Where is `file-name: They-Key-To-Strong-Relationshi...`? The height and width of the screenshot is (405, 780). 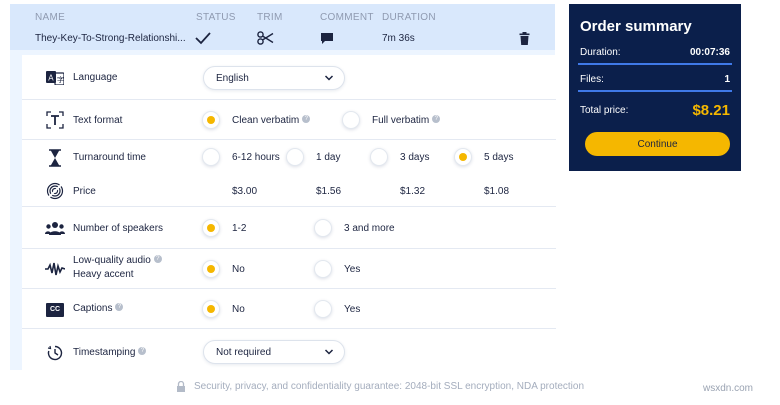
file-name: They-Key-To-Strong-Relationshi... is located at coordinates (110, 38).